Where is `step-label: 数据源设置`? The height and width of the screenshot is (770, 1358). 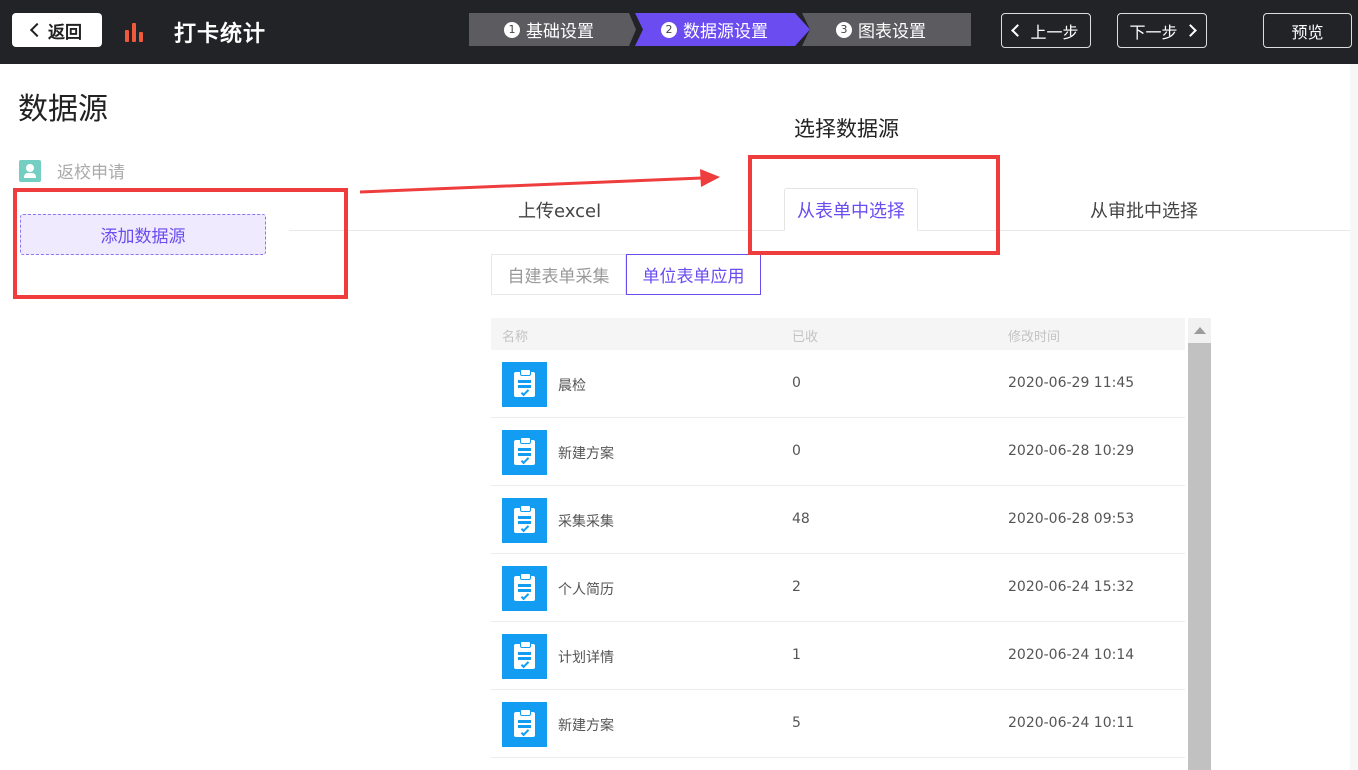
step-label: 数据源设置 is located at coordinates (725, 32).